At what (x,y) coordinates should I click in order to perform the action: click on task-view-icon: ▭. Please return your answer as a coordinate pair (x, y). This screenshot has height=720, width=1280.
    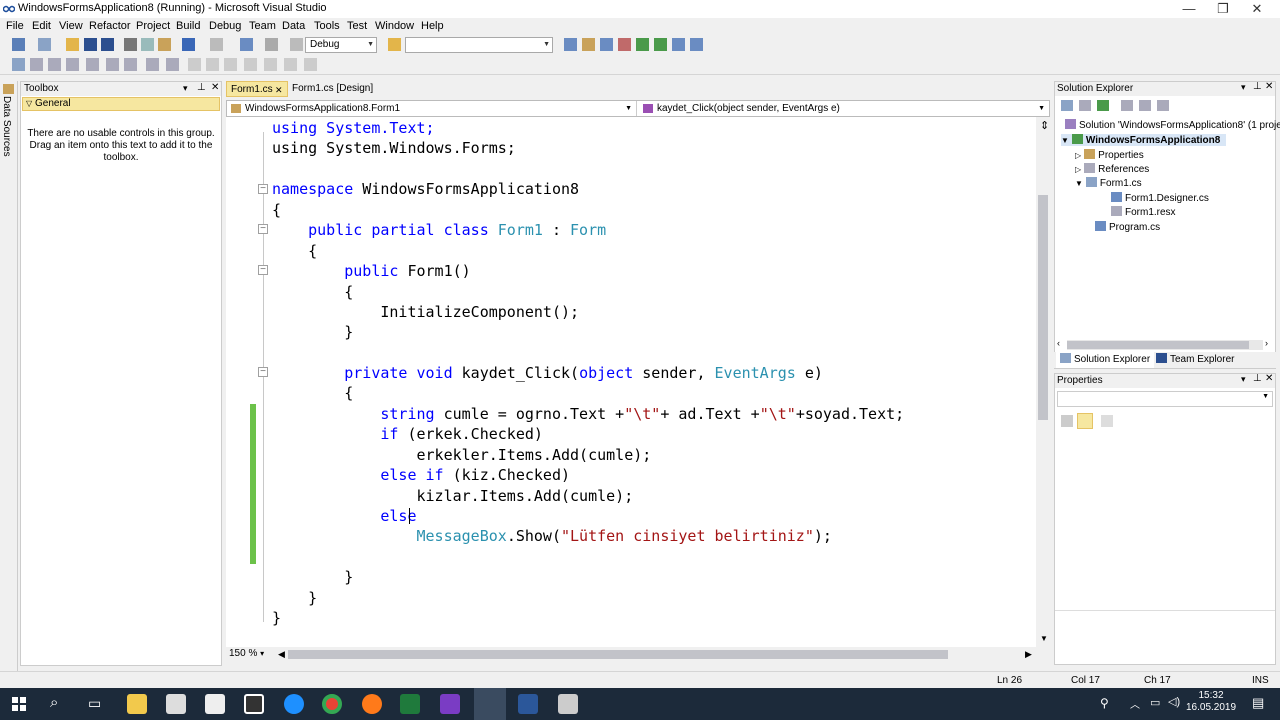
    Looking at the image, I should click on (94, 703).